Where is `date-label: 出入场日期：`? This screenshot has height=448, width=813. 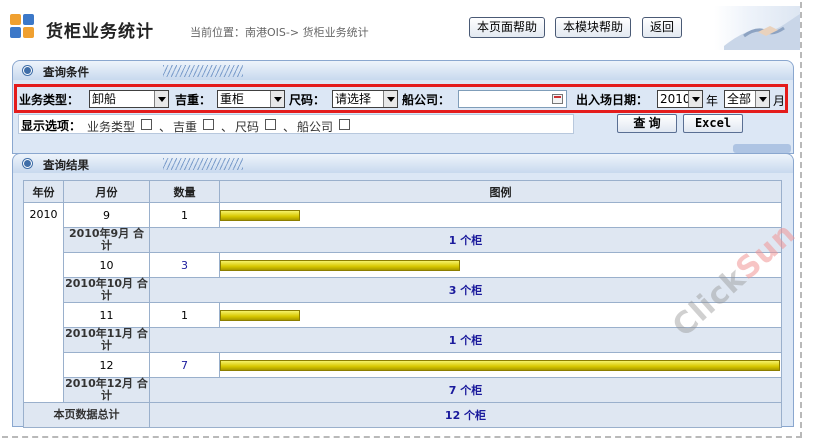
date-label: 出入场日期： is located at coordinates (612, 100).